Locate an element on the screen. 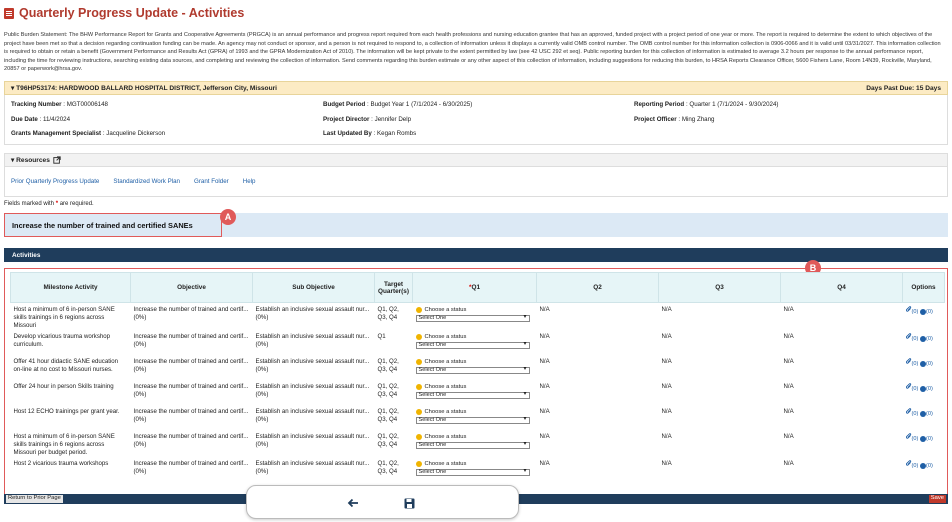  col-q1: *Q1 is located at coordinates (474, 287).